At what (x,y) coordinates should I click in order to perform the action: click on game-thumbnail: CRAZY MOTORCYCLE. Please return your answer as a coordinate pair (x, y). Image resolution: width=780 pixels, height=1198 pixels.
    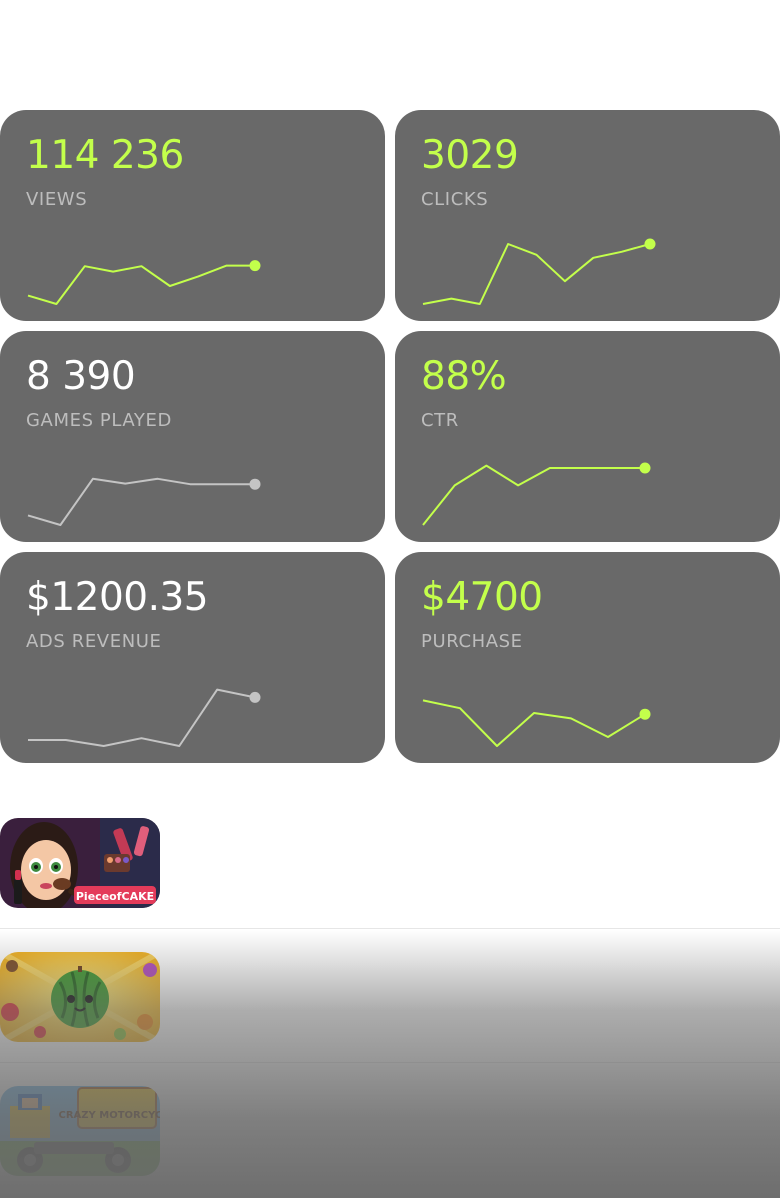
    Looking at the image, I should click on (80, 1131).